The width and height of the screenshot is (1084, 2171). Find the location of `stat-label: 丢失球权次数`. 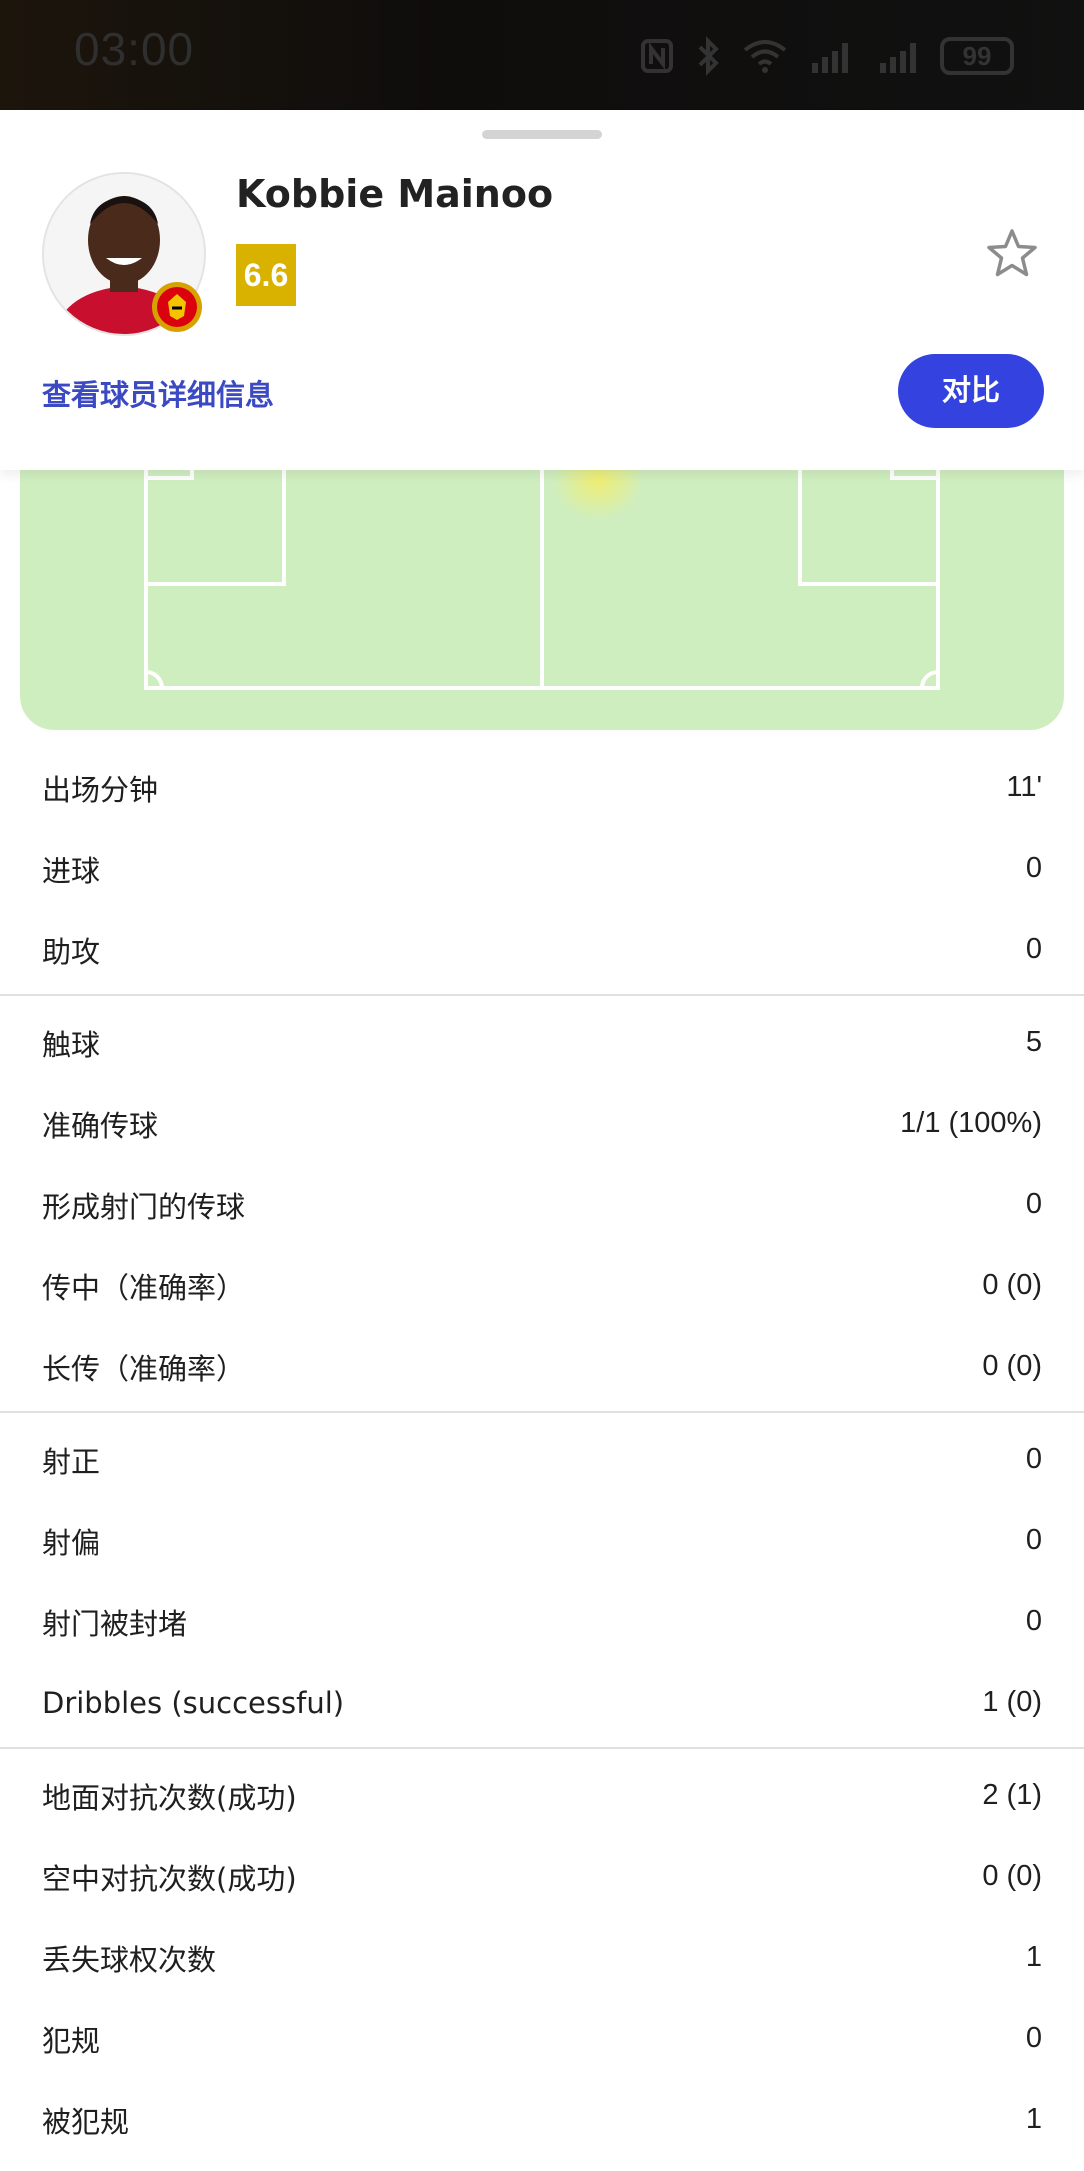

stat-label: 丢失球权次数 is located at coordinates (129, 1959).